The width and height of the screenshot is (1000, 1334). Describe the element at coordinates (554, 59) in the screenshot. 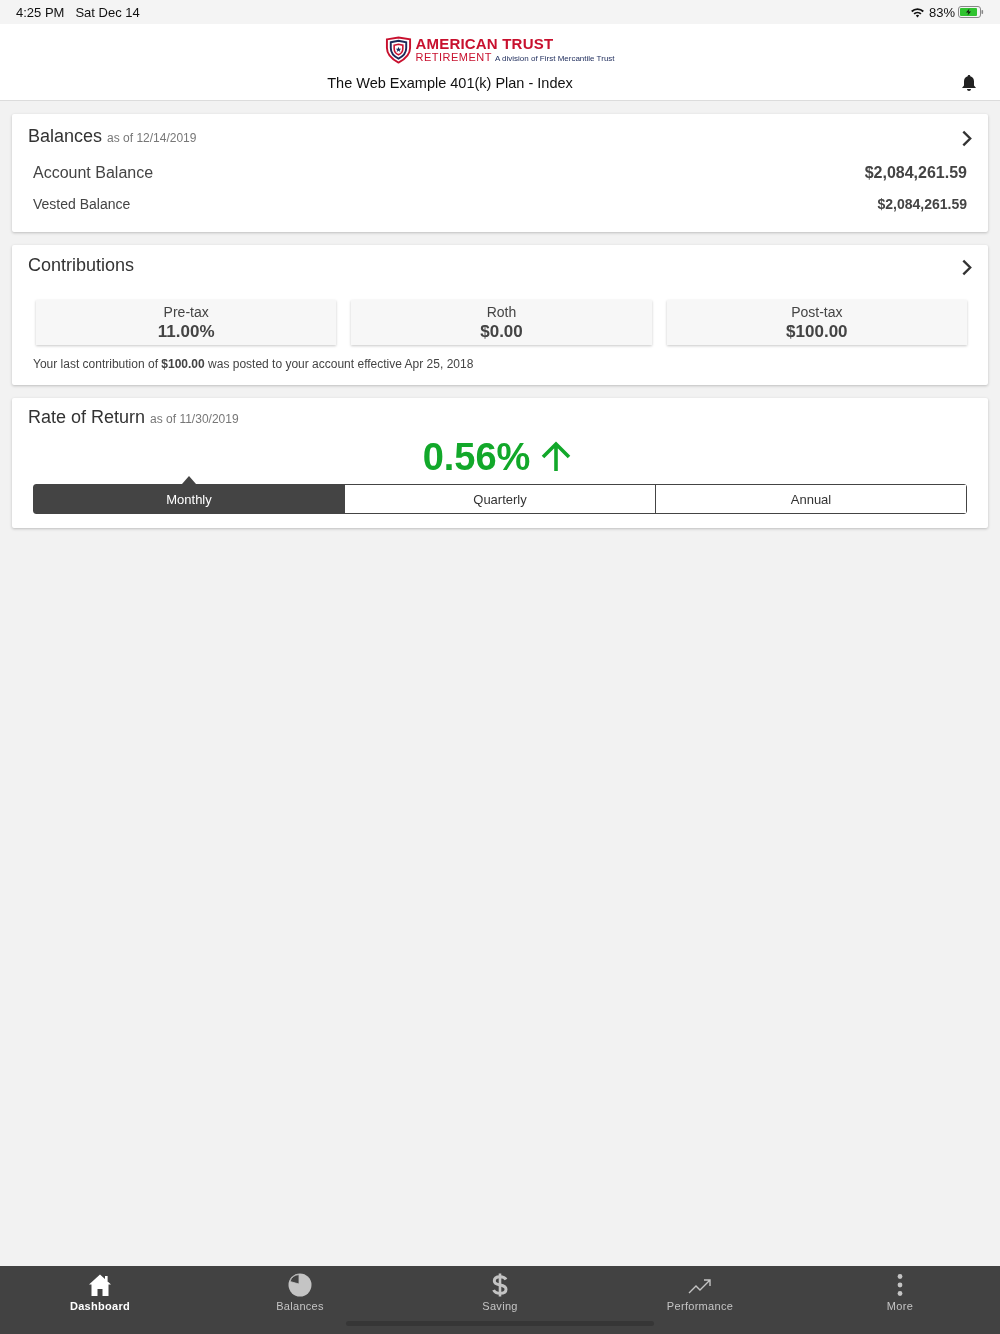

I see `logo-tagline: A division of First Mercantile Trust` at that location.